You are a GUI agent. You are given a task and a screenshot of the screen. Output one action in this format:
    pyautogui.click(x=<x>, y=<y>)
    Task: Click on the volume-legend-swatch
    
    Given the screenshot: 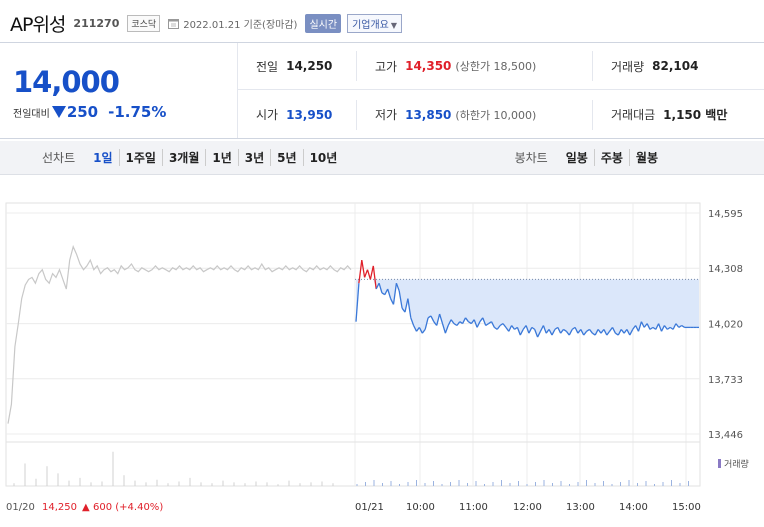 What is the action you would take?
    pyautogui.click(x=719, y=463)
    